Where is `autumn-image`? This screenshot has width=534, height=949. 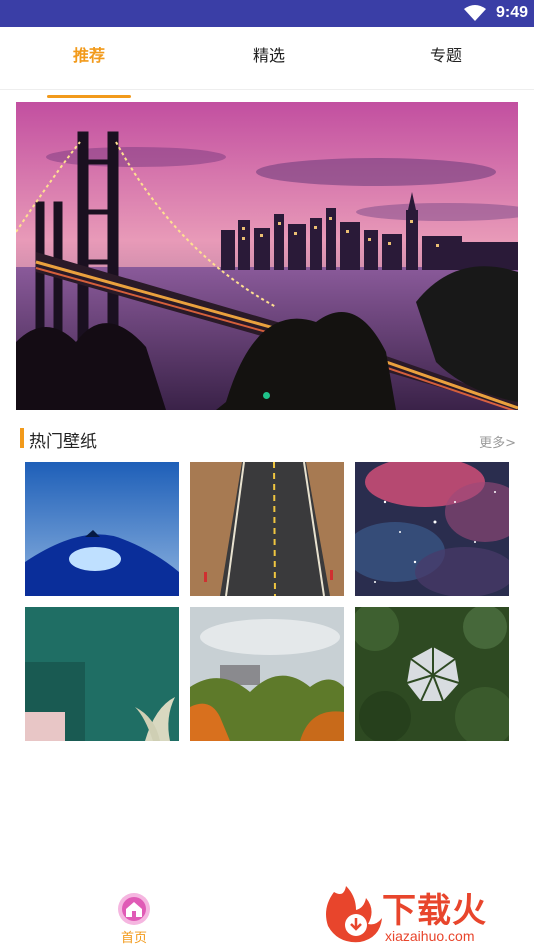 autumn-image is located at coordinates (267, 674).